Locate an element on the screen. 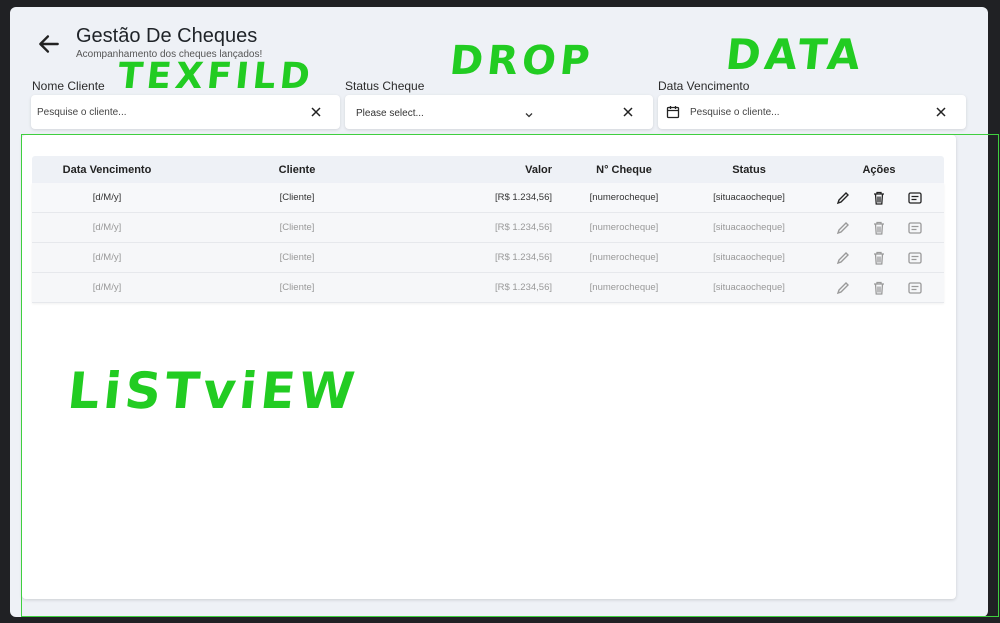 This screenshot has width=1000, height=623. vencimento-input is located at coordinates (805, 112).